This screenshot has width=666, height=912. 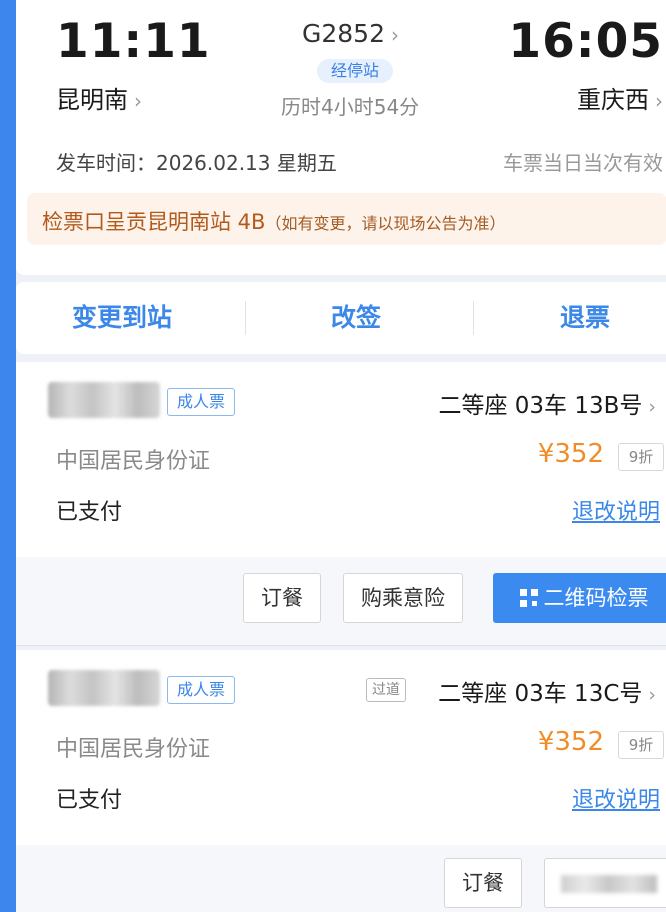 I want to click on redacted-button, so click(x=605, y=883).